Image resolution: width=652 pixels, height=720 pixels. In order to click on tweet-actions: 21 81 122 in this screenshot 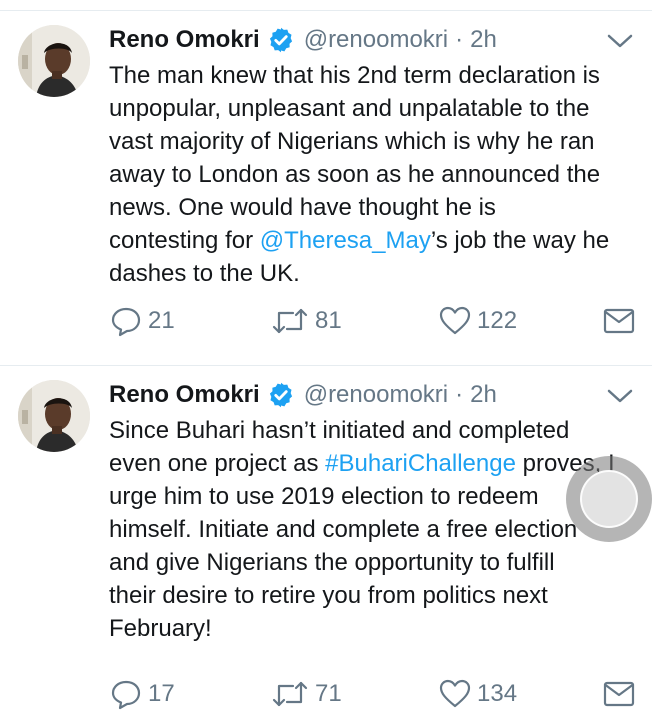, I will do `click(326, 321)`.